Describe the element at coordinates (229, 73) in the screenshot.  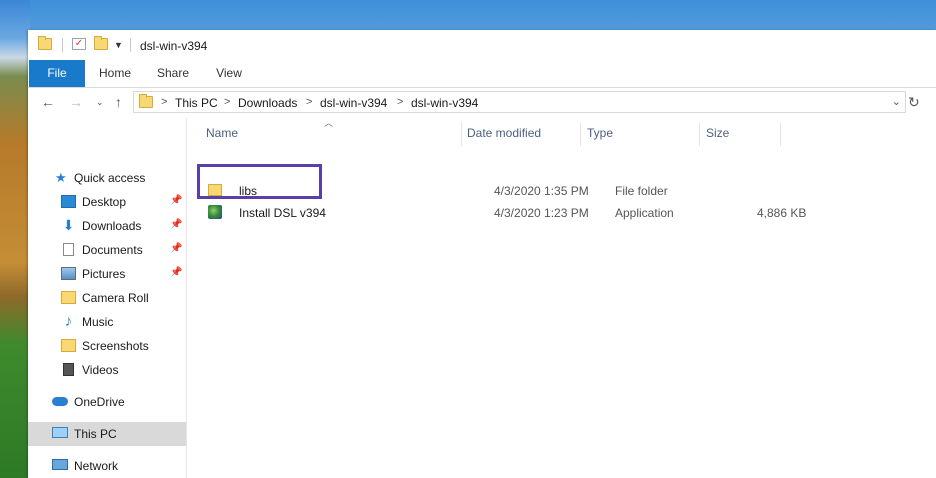
I see `tab-view: View` at that location.